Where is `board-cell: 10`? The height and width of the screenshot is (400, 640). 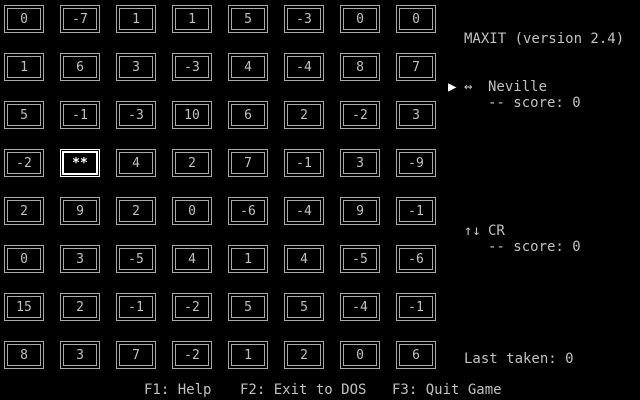 board-cell: 10 is located at coordinates (192, 115).